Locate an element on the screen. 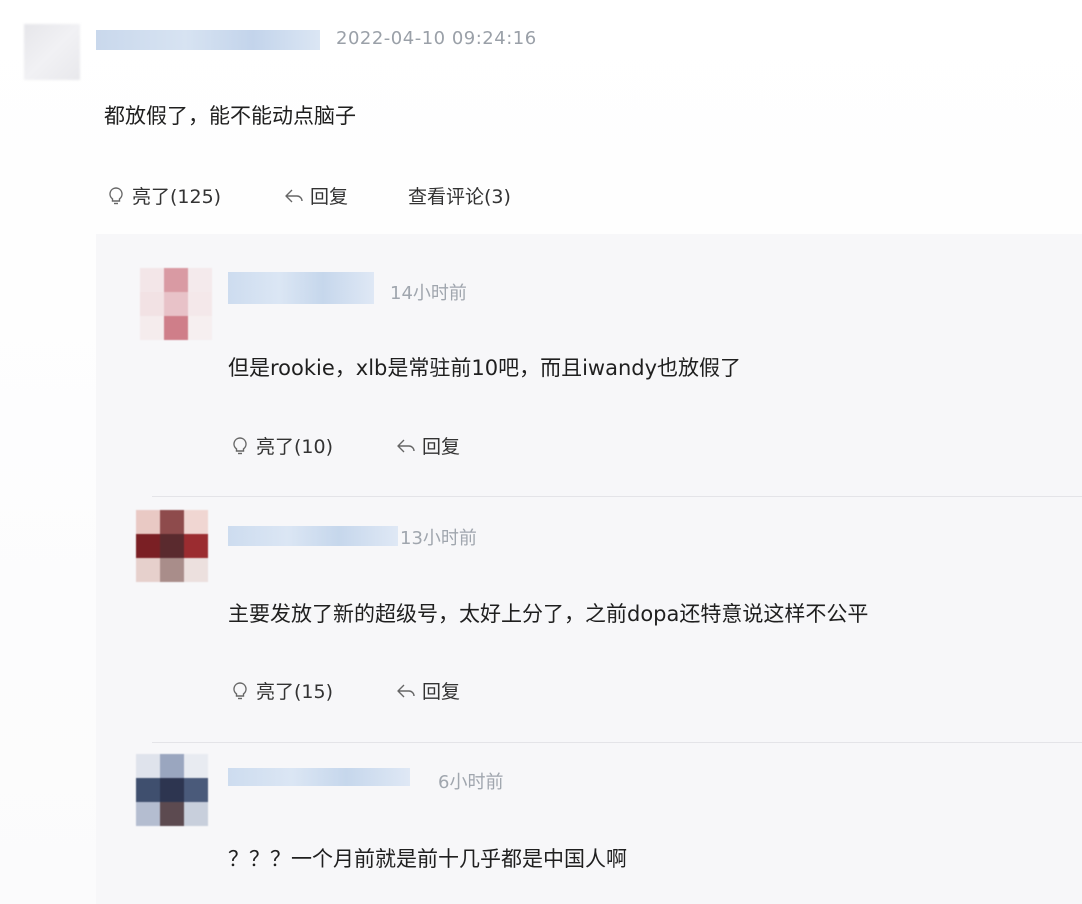 The height and width of the screenshot is (904, 1082). reply-text: 但是rookie，xlb是常驻前10吧，而且iwandy也放假了 is located at coordinates (485, 368).